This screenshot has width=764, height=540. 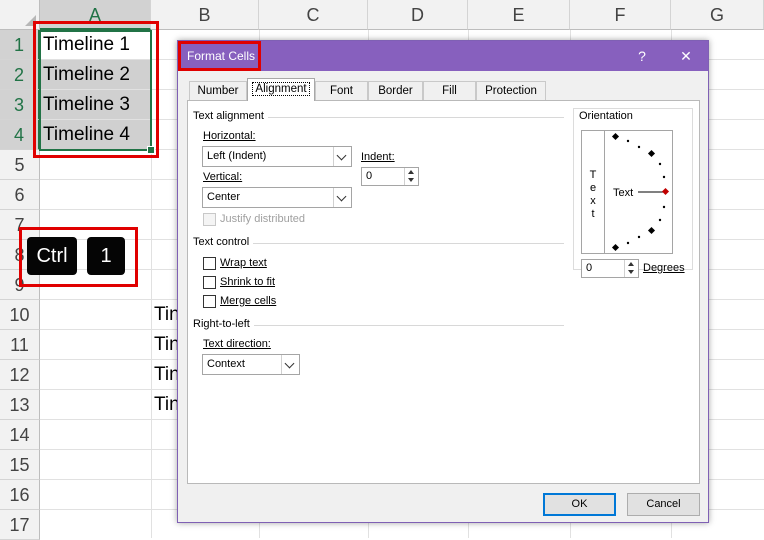 I want to click on wrap-text-checkbox, so click(x=209, y=263).